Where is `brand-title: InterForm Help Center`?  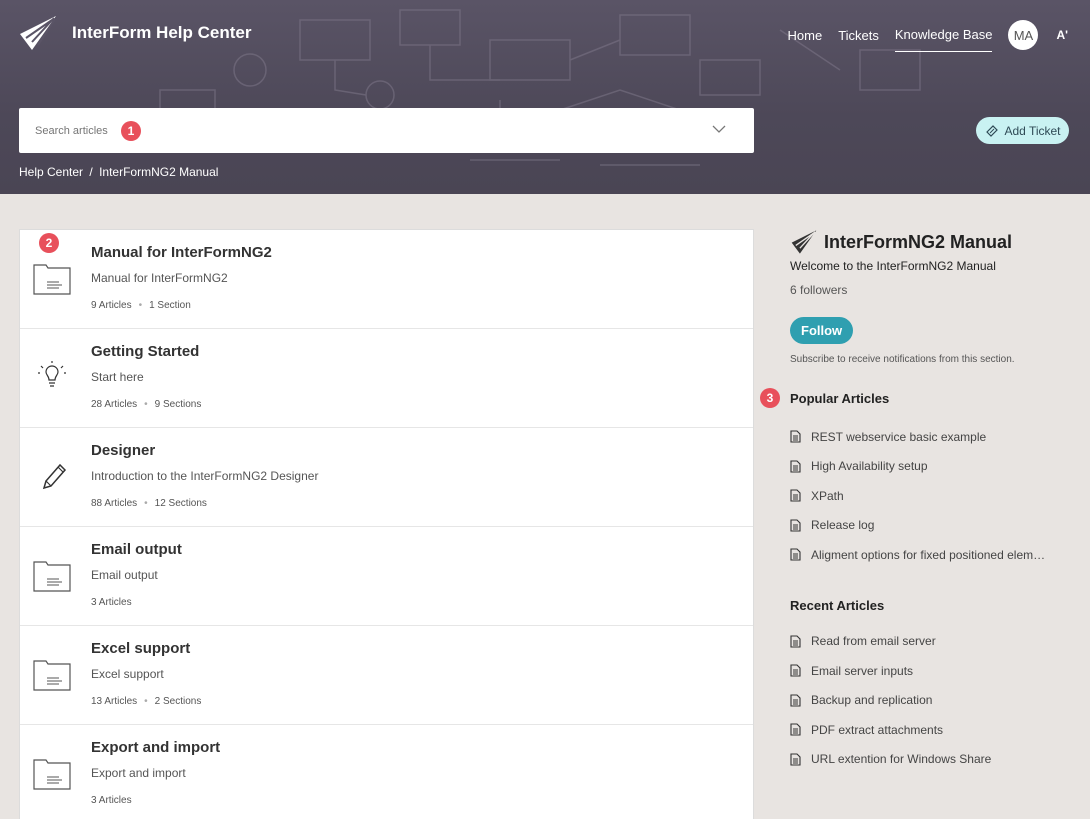 brand-title: InterForm Help Center is located at coordinates (162, 32).